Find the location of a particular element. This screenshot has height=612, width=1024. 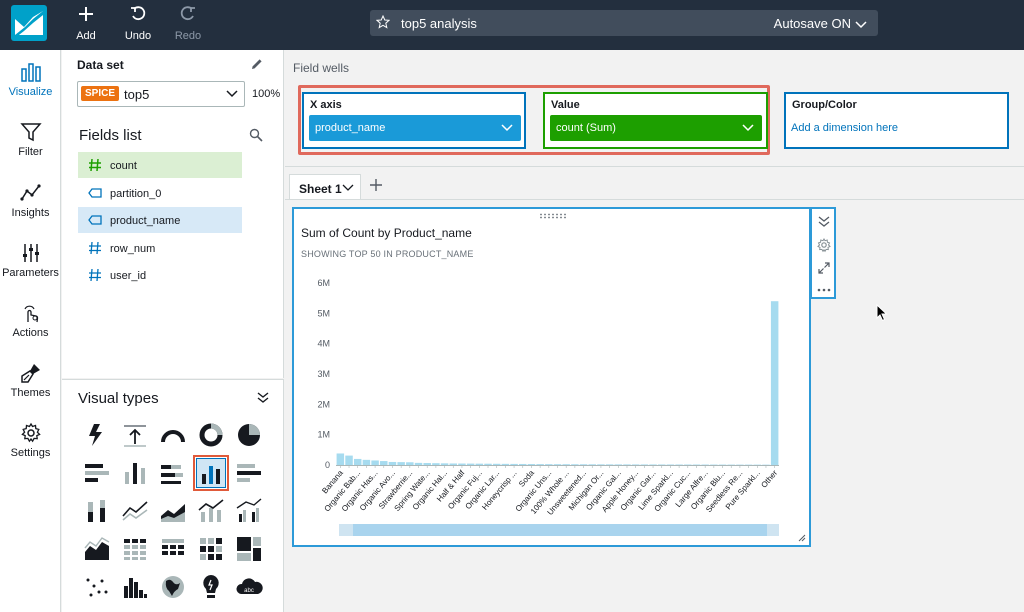

redo-button: Redo is located at coordinates (188, 25).